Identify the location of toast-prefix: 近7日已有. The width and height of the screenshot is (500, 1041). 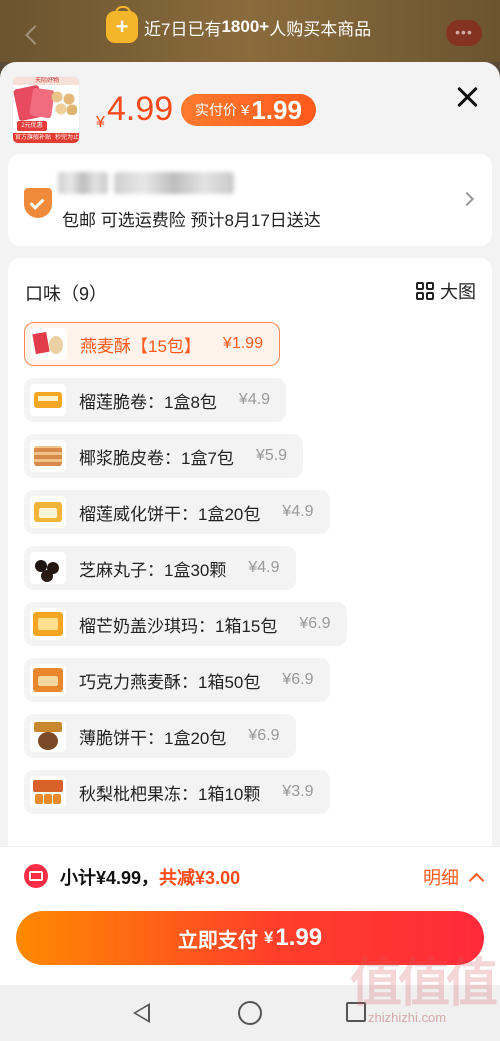
(183, 29).